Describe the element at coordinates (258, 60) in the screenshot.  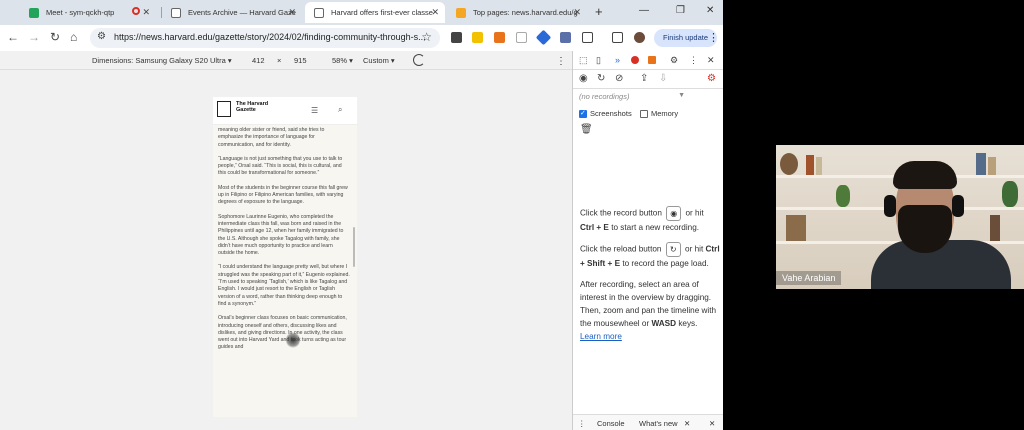
I see `width-input: 412` at that location.